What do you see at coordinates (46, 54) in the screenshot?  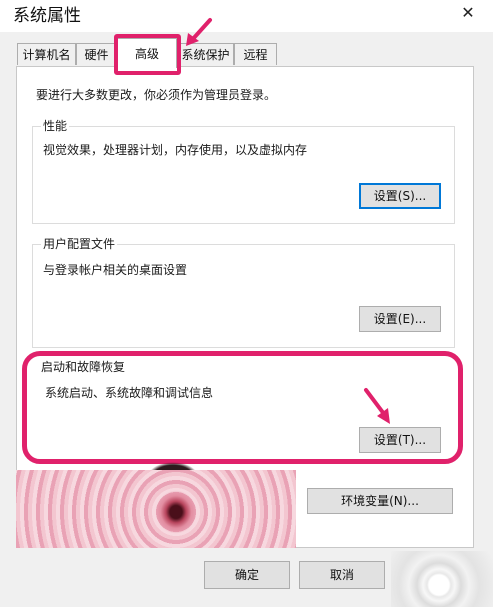 I see `tab-computer-name: 计算机名` at bounding box center [46, 54].